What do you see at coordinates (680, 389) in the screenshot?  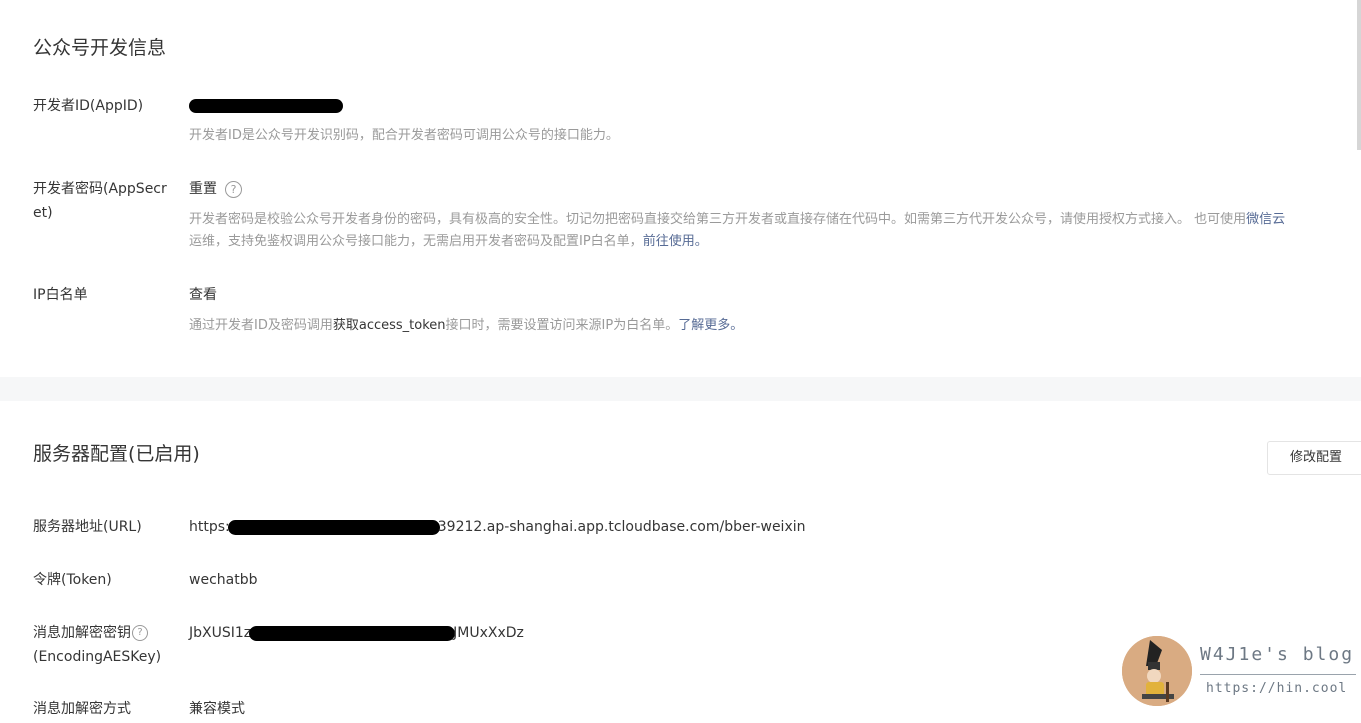 I see `section-divider` at bounding box center [680, 389].